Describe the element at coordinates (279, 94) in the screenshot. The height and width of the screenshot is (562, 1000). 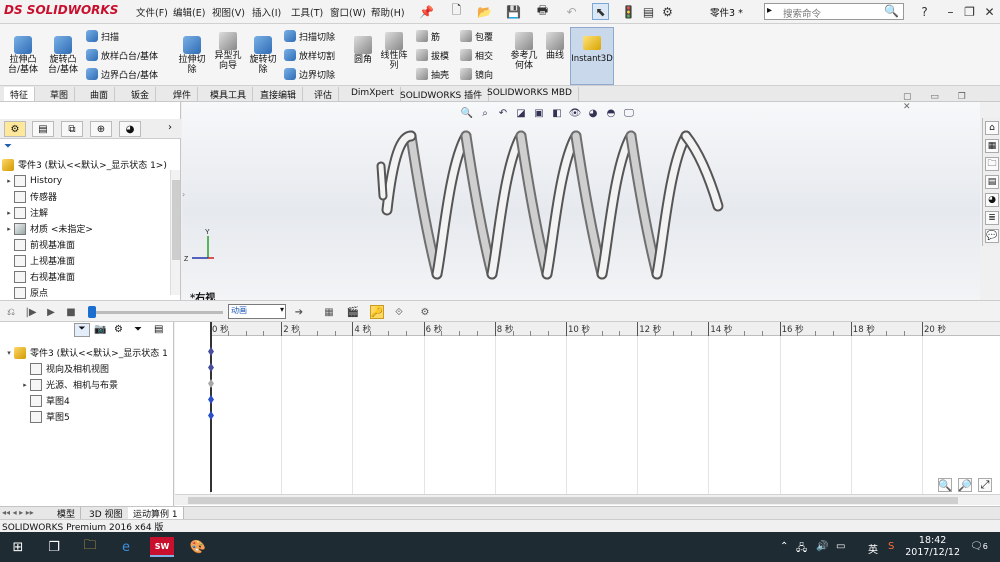
I see `tab-direct-editing: 直接编辑` at that location.